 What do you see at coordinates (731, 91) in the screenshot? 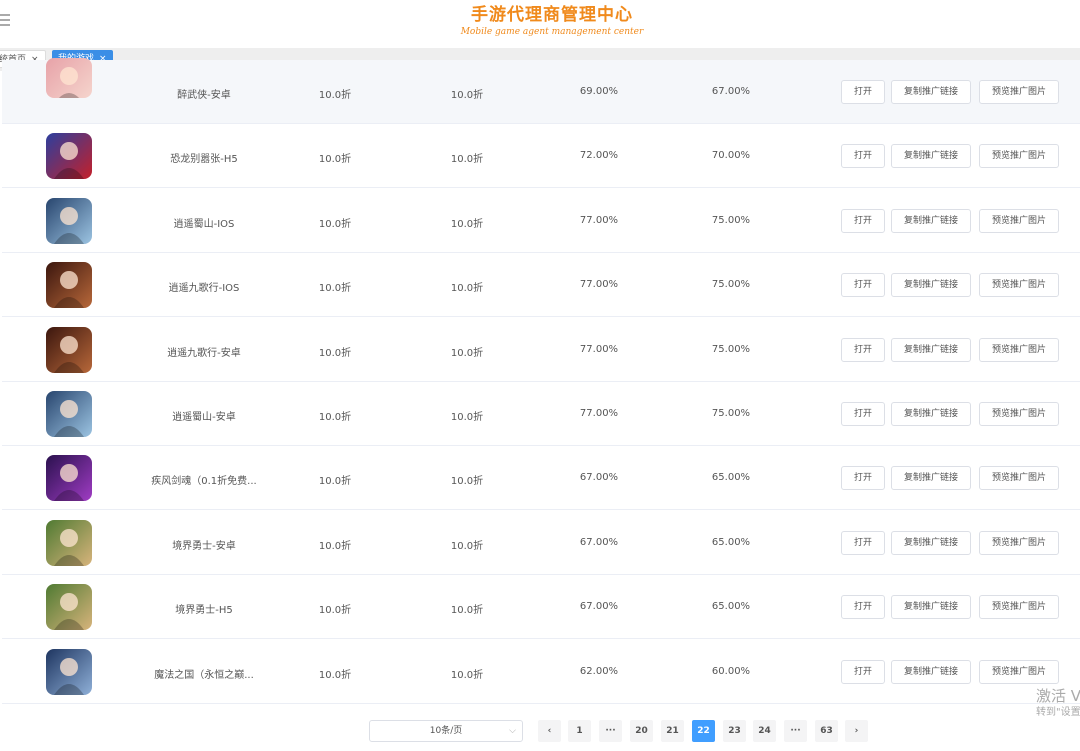
I see `percent-renewal: 67.00%` at bounding box center [731, 91].